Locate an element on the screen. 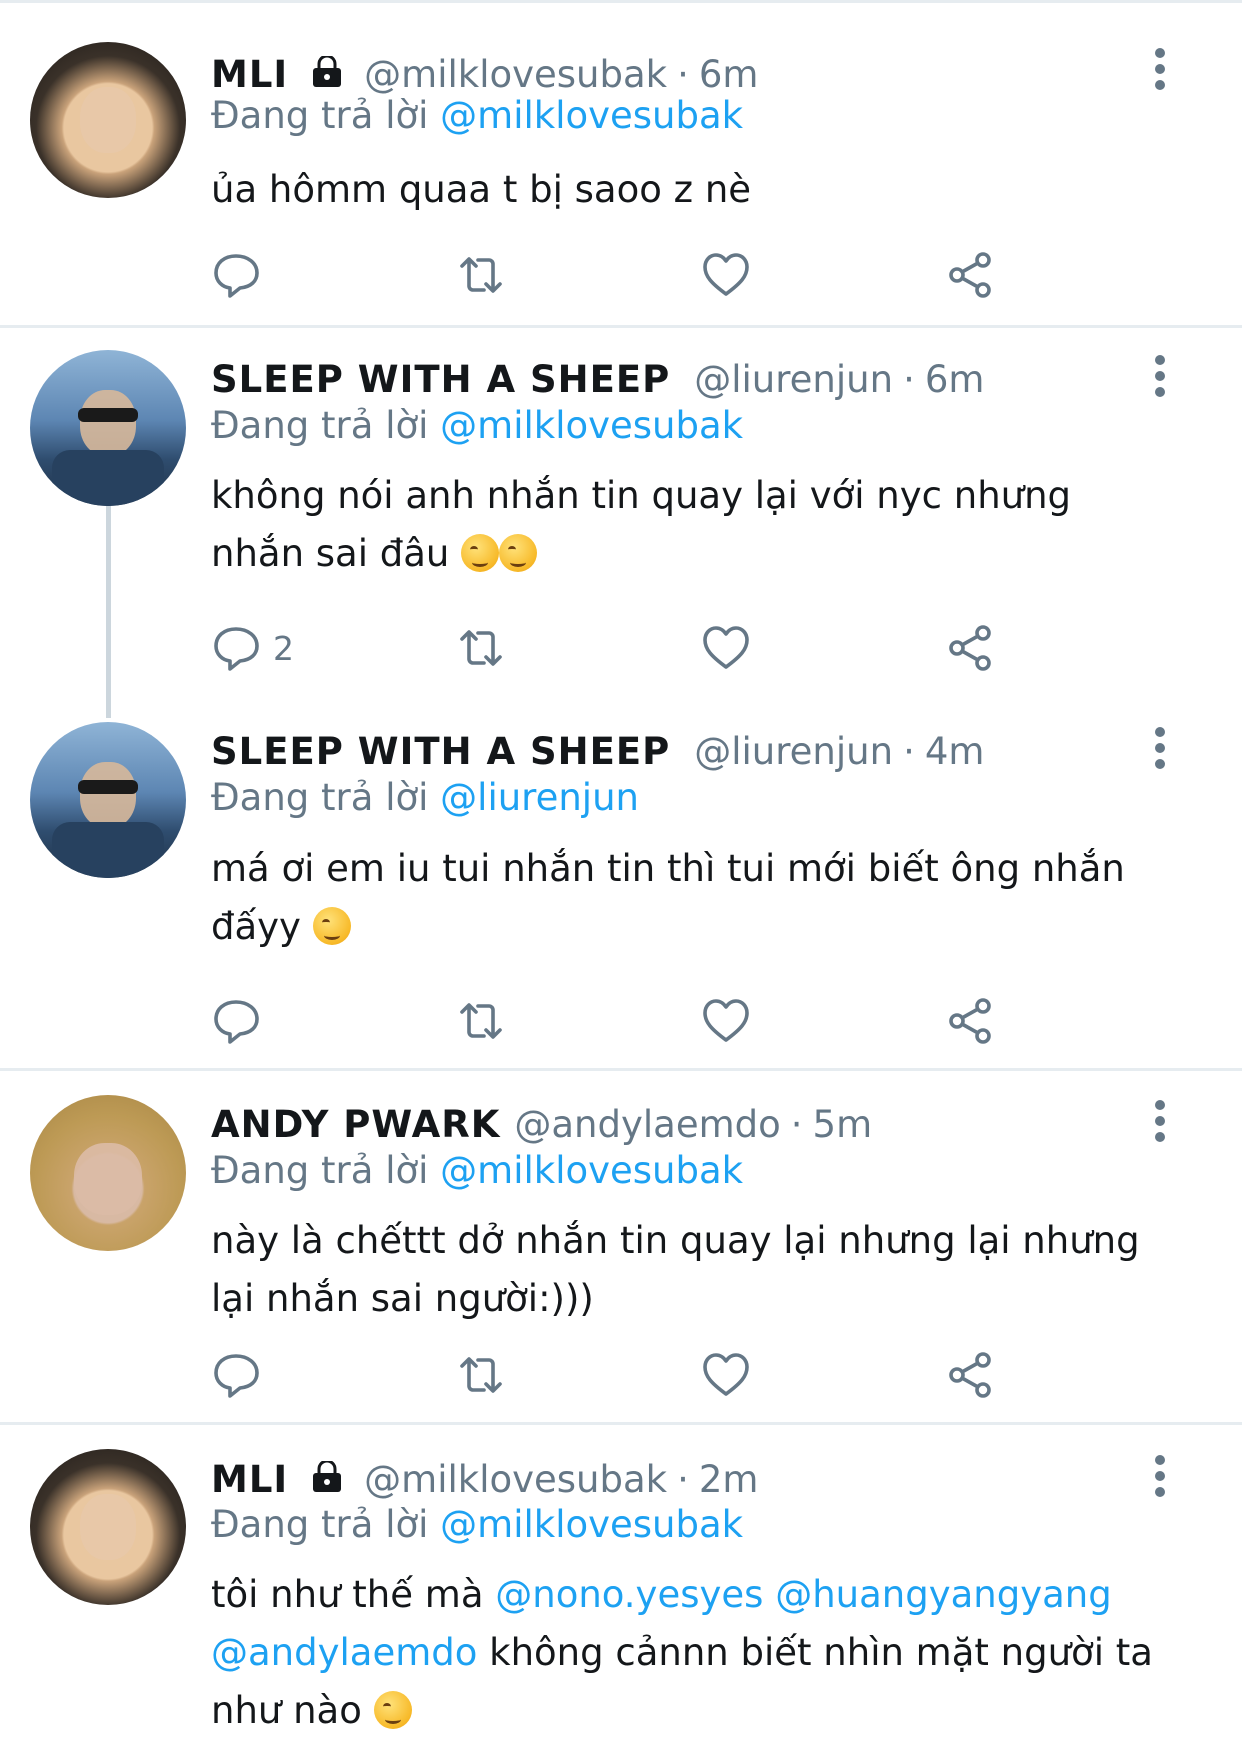 The image size is (1242, 1740). crying-emoji is located at coordinates (392, 1710).